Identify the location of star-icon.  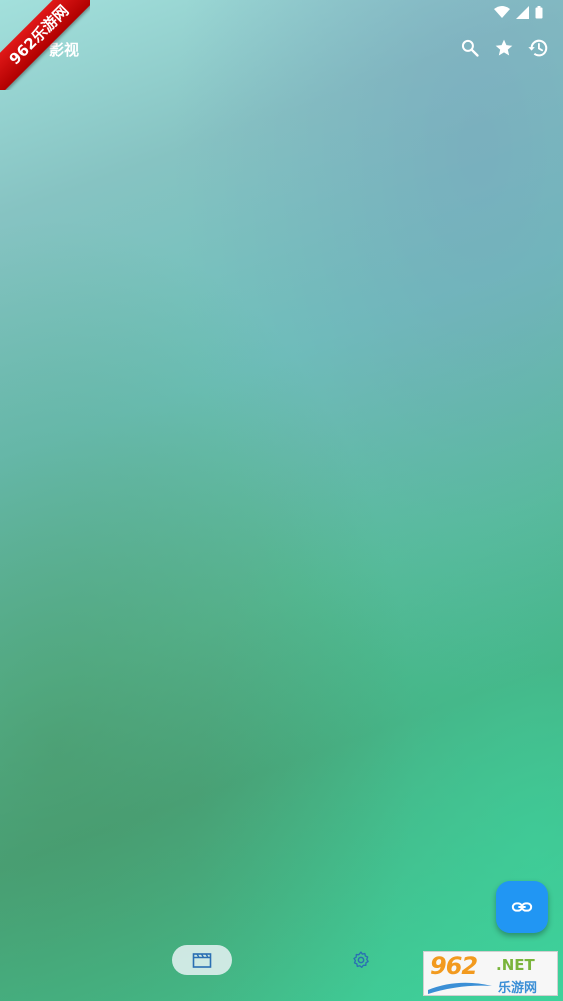
(504, 47).